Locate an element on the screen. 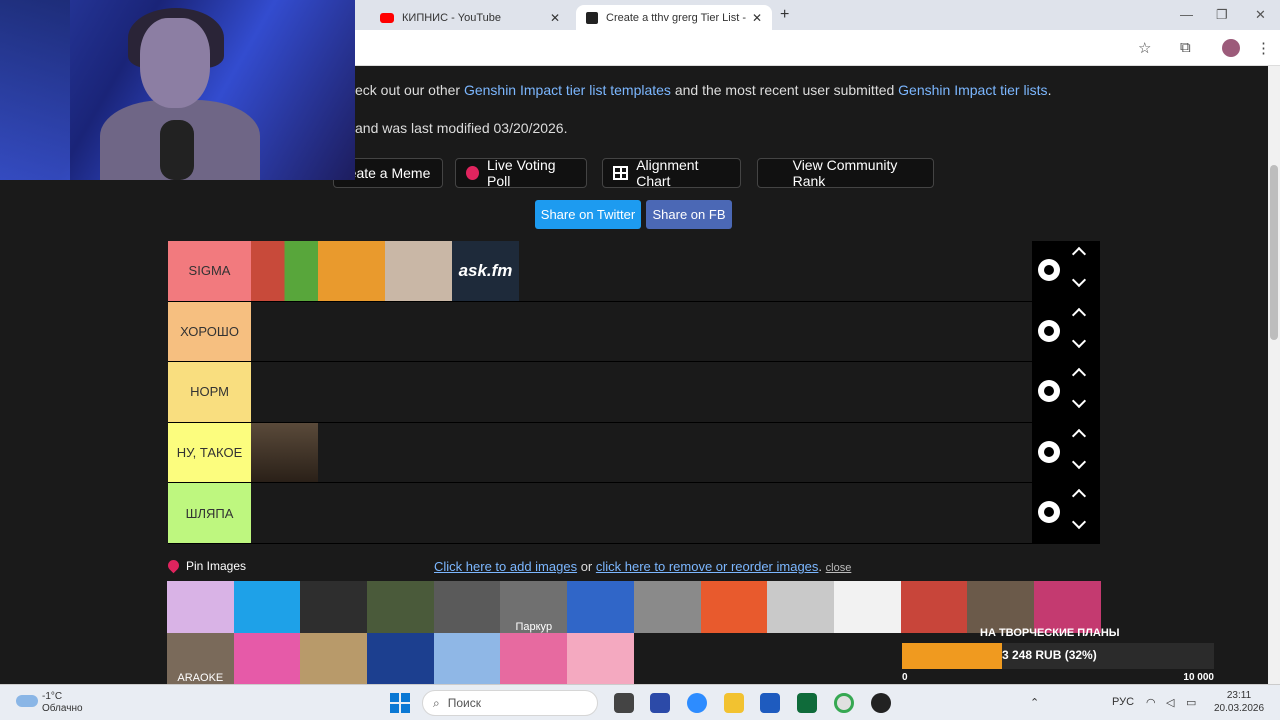  add-images-link: Click here to add images is located at coordinates (505, 566).